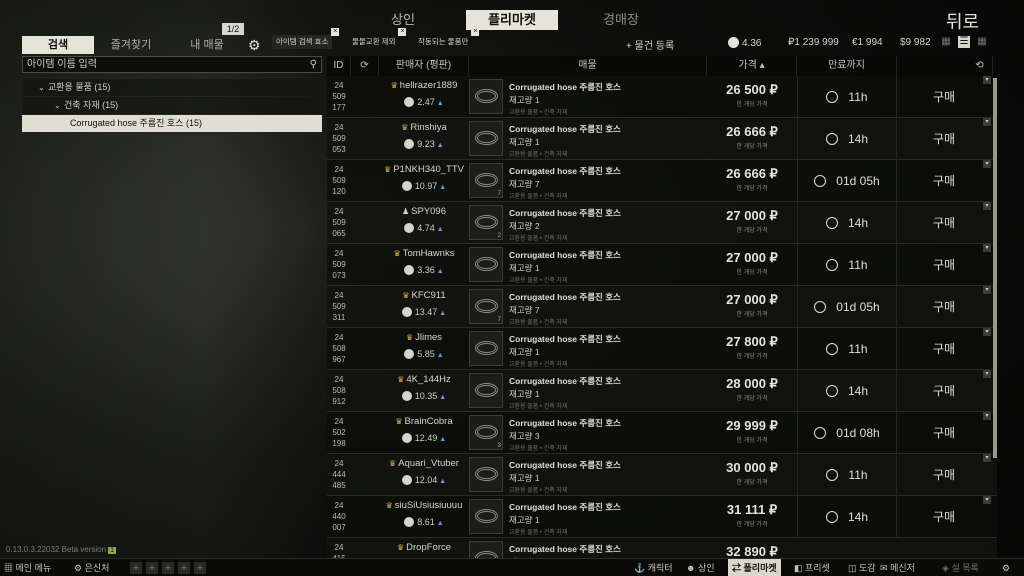 The width and height of the screenshot is (1024, 576). What do you see at coordinates (172, 105) in the screenshot?
I see `tree-item-building: ⌄ 건축 자재 (15)` at bounding box center [172, 105].